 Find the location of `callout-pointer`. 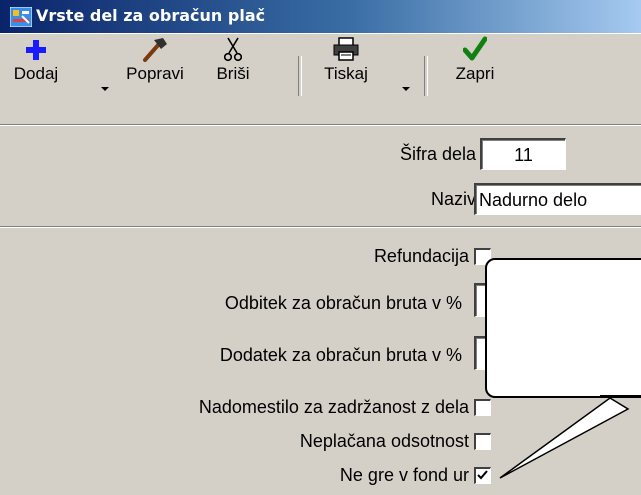

callout-pointer is located at coordinates (570, 437).